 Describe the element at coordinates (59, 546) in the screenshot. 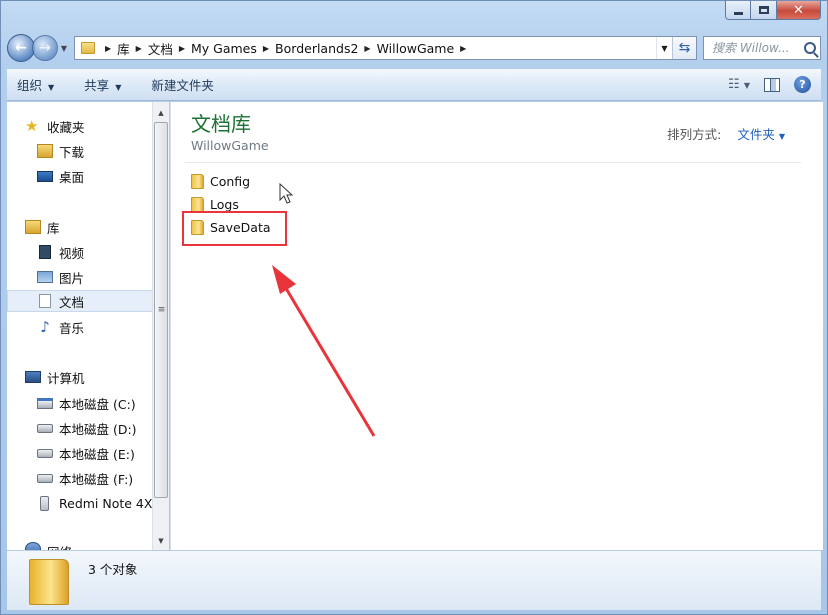

I see `sidebar-item-label: 网络` at that location.